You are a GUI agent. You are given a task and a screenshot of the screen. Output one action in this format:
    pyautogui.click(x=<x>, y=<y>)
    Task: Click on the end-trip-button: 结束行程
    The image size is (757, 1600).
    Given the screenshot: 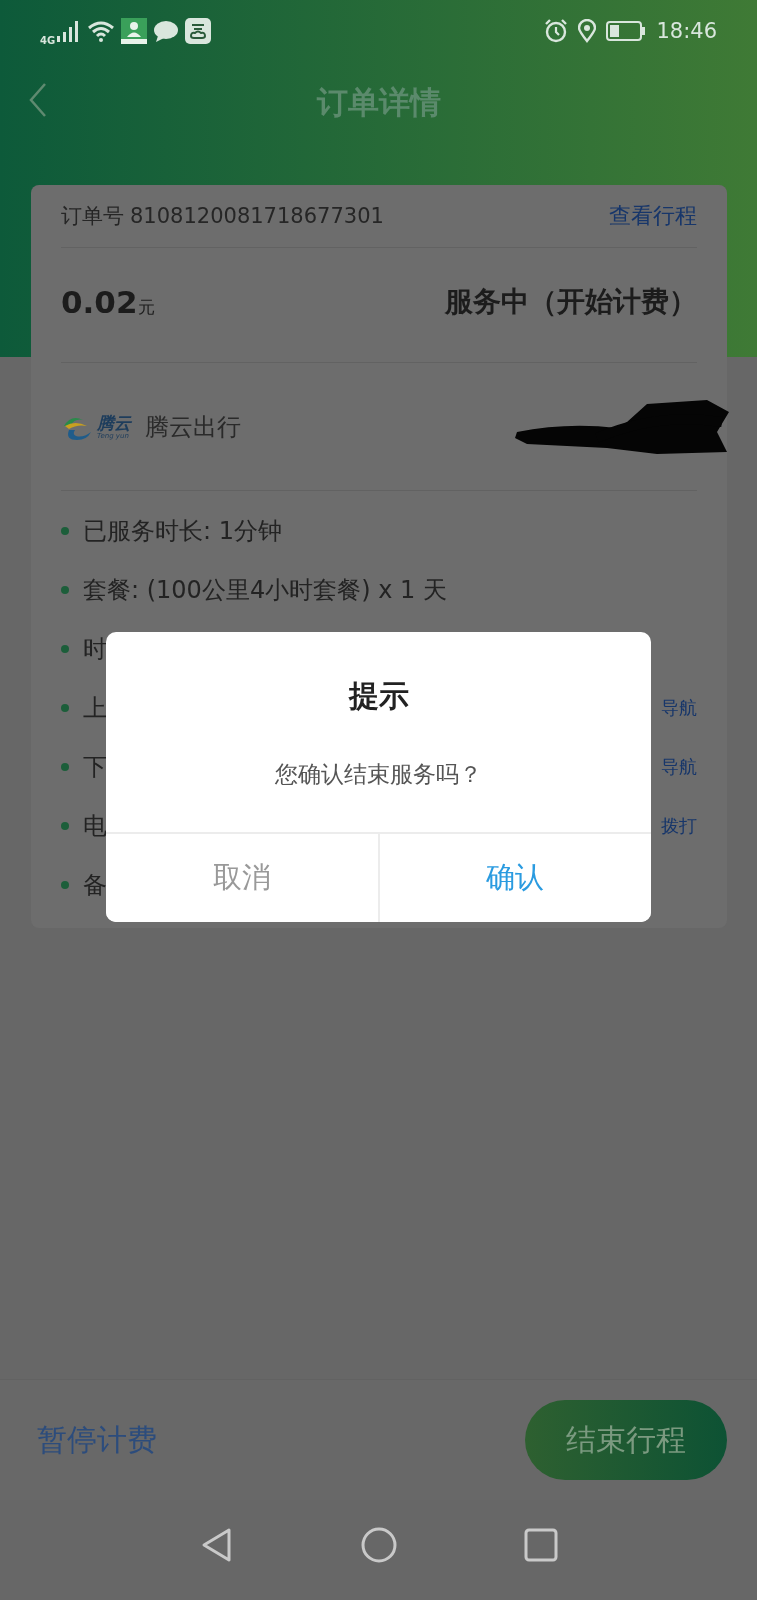 What is the action you would take?
    pyautogui.click(x=626, y=1440)
    